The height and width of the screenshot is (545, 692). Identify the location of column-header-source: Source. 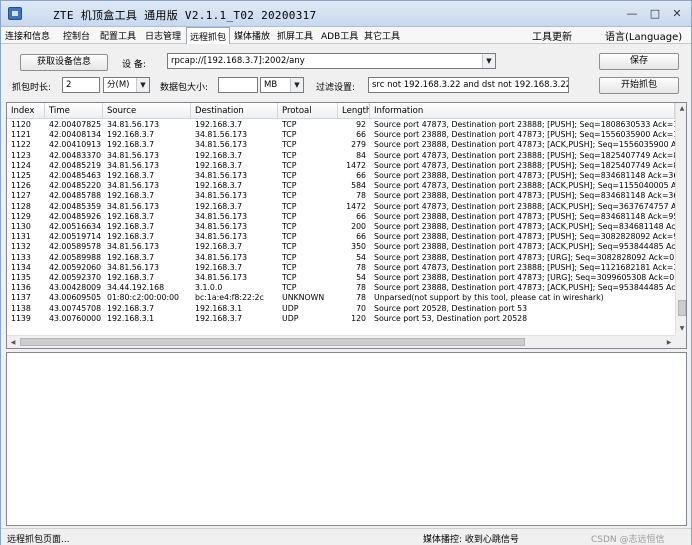
(147, 111).